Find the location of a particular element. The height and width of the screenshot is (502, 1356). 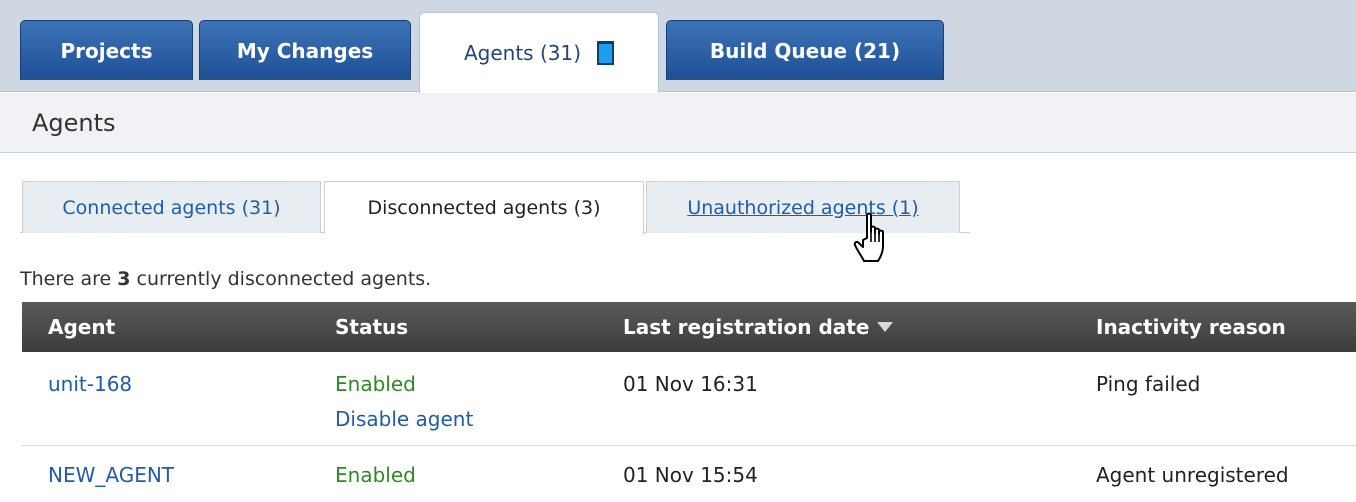

info-suffix: currently disconnected agents. is located at coordinates (281, 279).